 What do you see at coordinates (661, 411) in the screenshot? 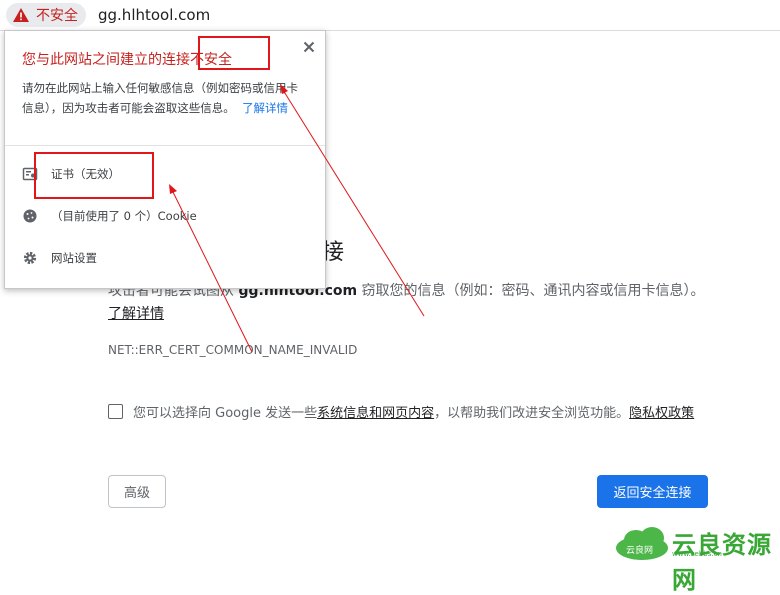
I see `privacy-link: 隐私权政策` at bounding box center [661, 411].